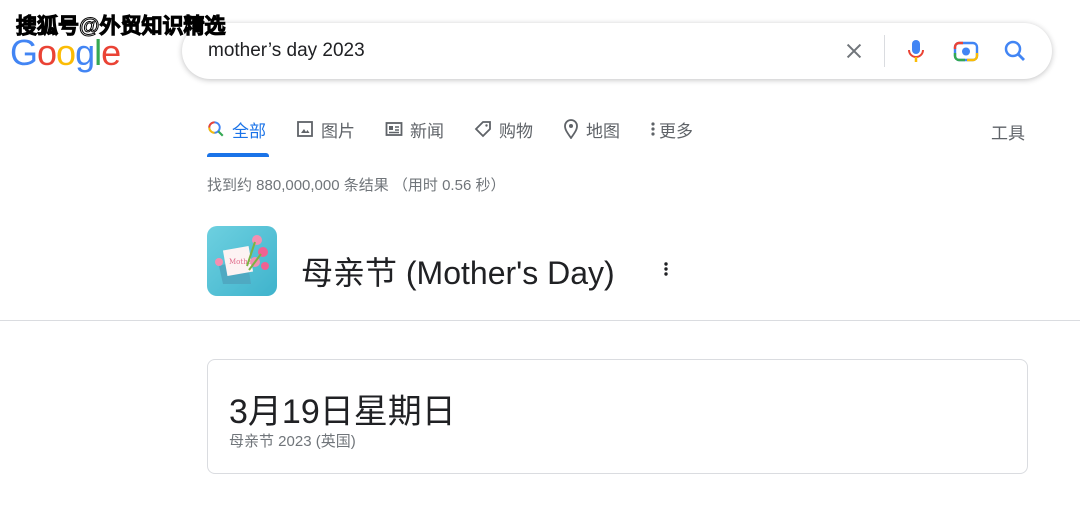  Describe the element at coordinates (465, 129) in the screenshot. I see `search-tabs: 全部 图片 新闻 购物 地图 更多` at that location.